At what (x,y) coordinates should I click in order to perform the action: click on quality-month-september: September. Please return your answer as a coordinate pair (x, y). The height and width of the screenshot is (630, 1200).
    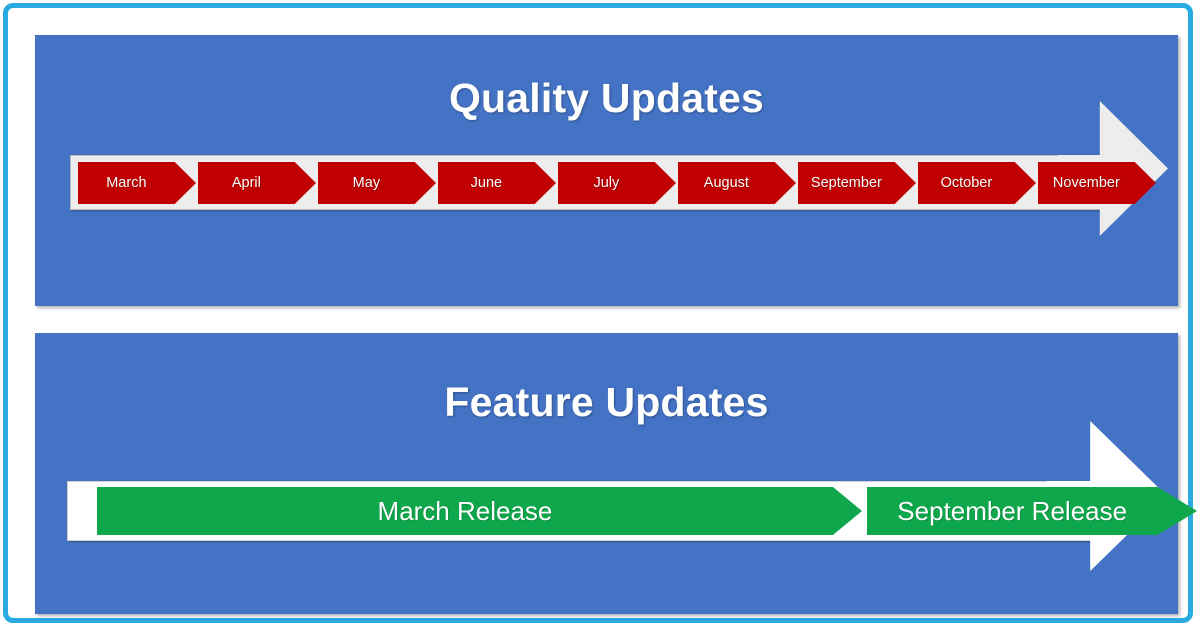
    Looking at the image, I should click on (857, 183).